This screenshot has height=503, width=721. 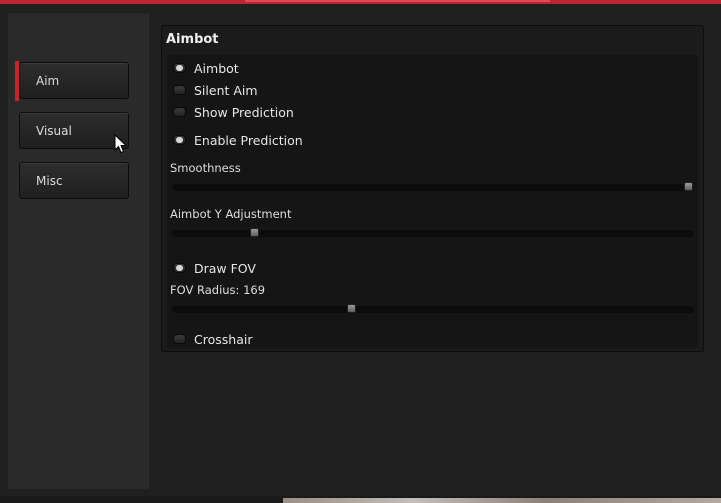 I want to click on y-adjustment-slider-handle, so click(x=254, y=232).